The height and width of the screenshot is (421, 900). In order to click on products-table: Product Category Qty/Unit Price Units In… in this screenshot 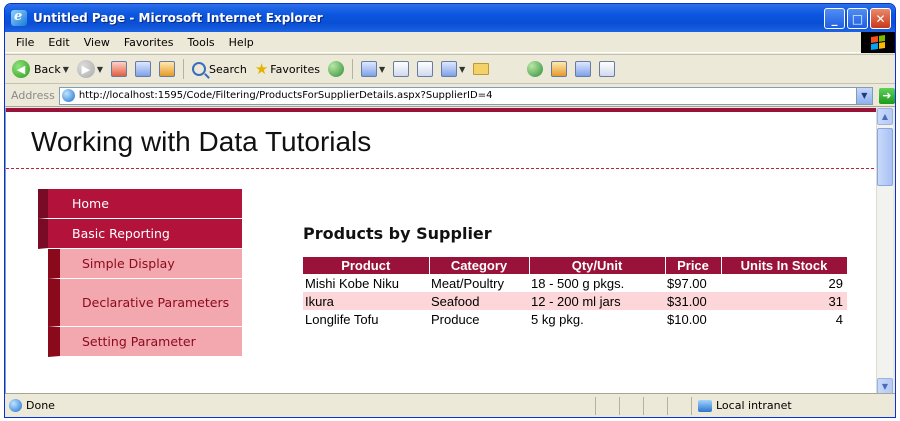, I will do `click(575, 292)`.